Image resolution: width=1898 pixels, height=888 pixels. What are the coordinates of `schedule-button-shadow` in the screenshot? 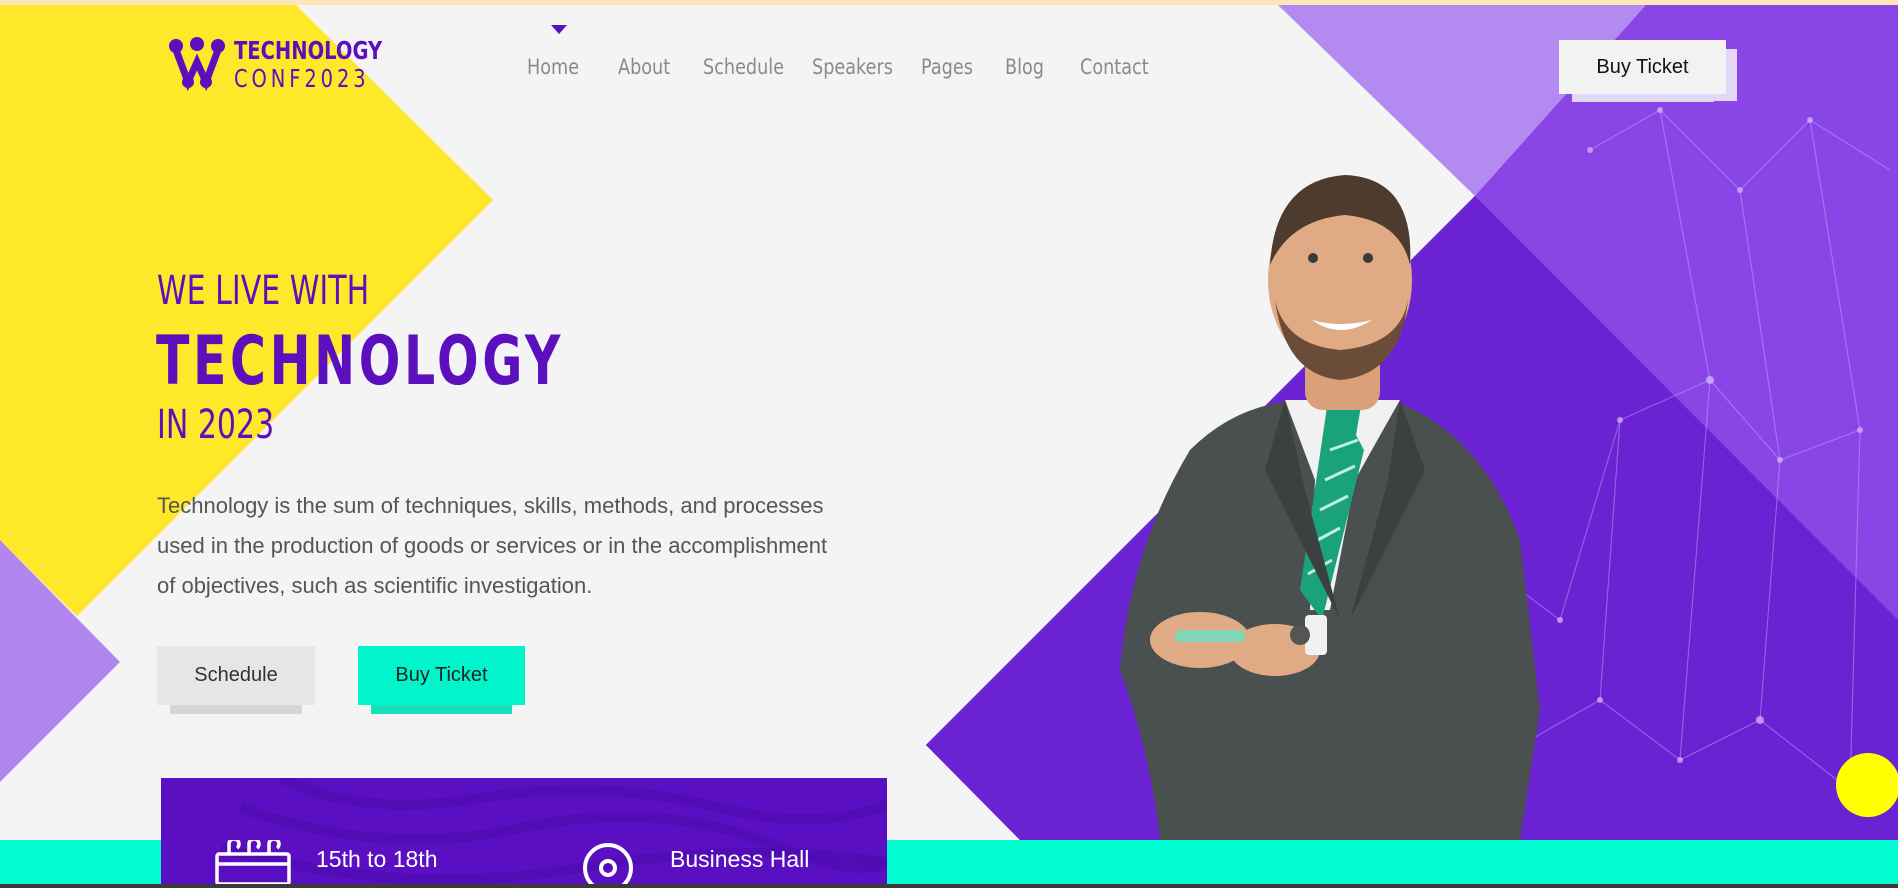 It's located at (236, 709).